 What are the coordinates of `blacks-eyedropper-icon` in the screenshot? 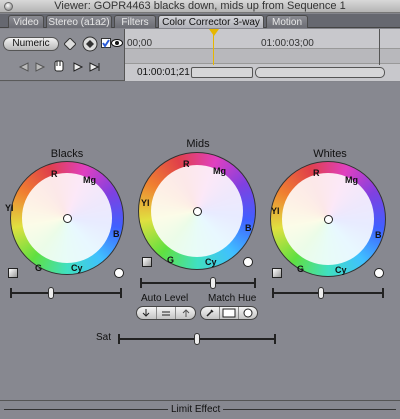 It's located at (13, 273).